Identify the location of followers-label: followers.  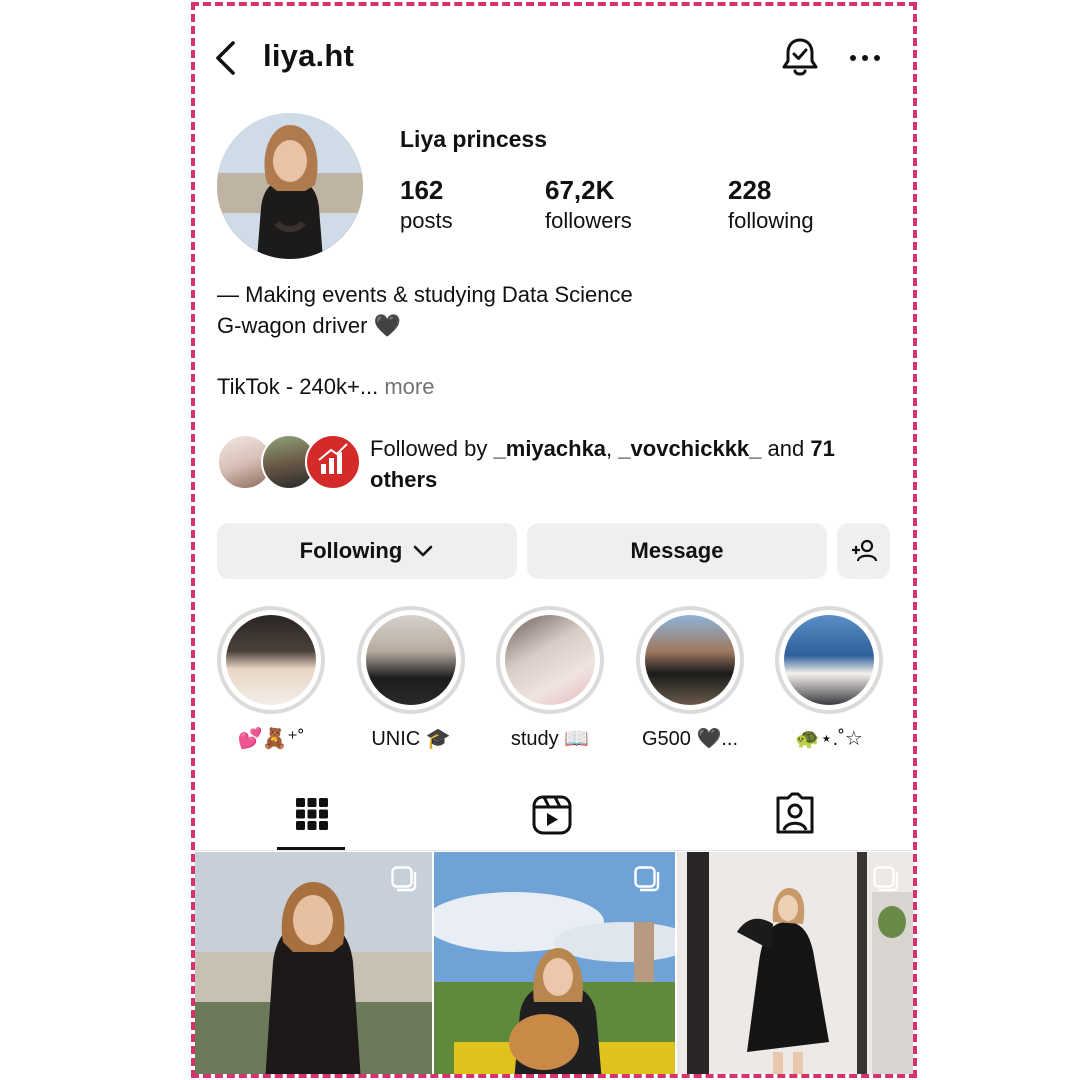
(588, 220).